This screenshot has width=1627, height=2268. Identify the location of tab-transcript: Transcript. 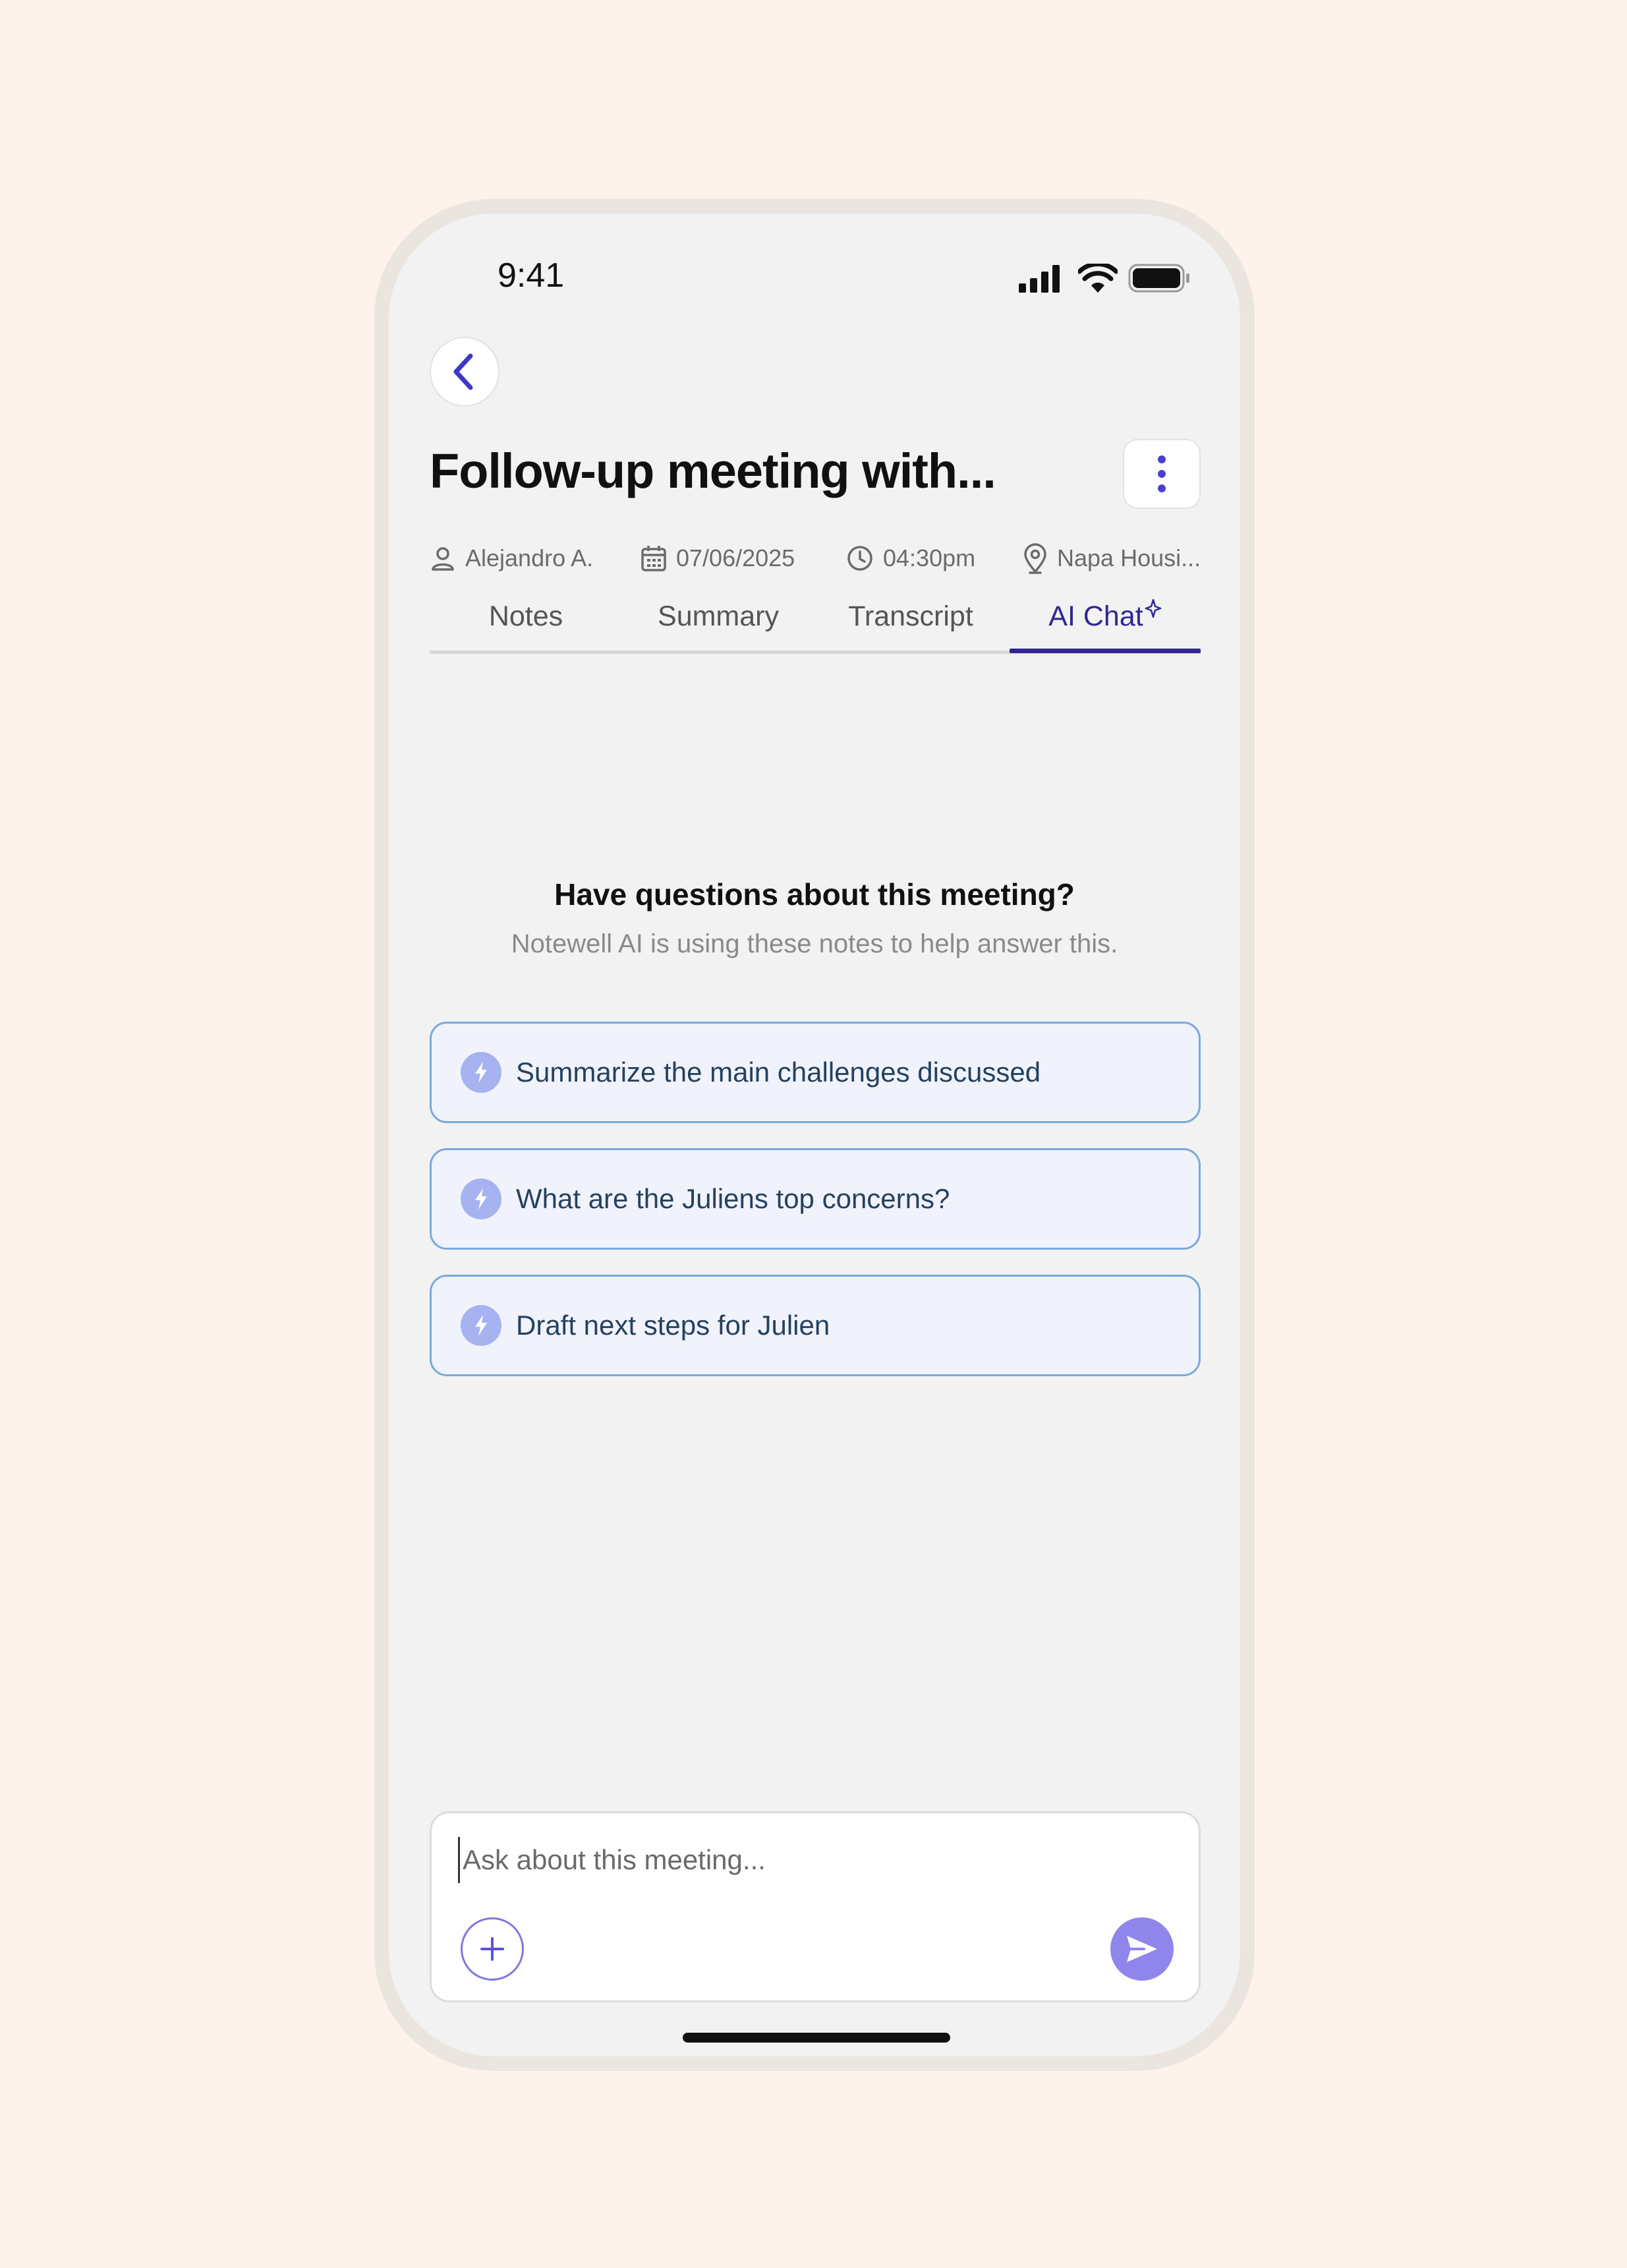
(910, 617).